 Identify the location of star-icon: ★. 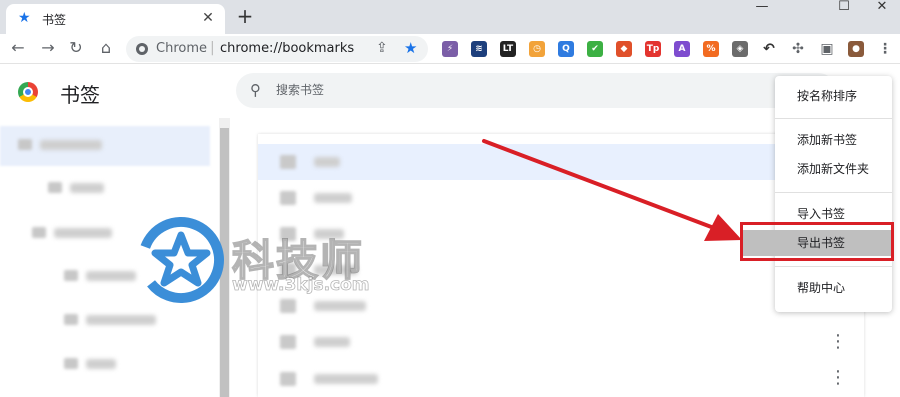
(24, 18).